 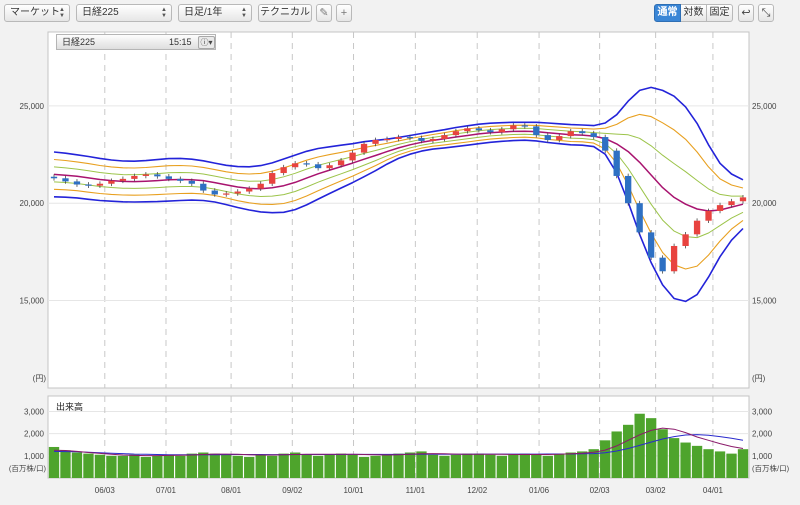 What do you see at coordinates (759, 378) in the screenshot?
I see `price-unit-right: (円)` at bounding box center [759, 378].